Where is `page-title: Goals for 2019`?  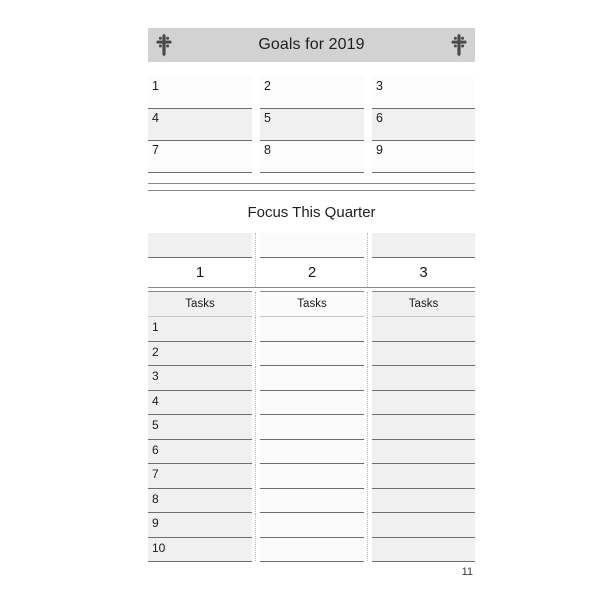
page-title: Goals for 2019 is located at coordinates (311, 44).